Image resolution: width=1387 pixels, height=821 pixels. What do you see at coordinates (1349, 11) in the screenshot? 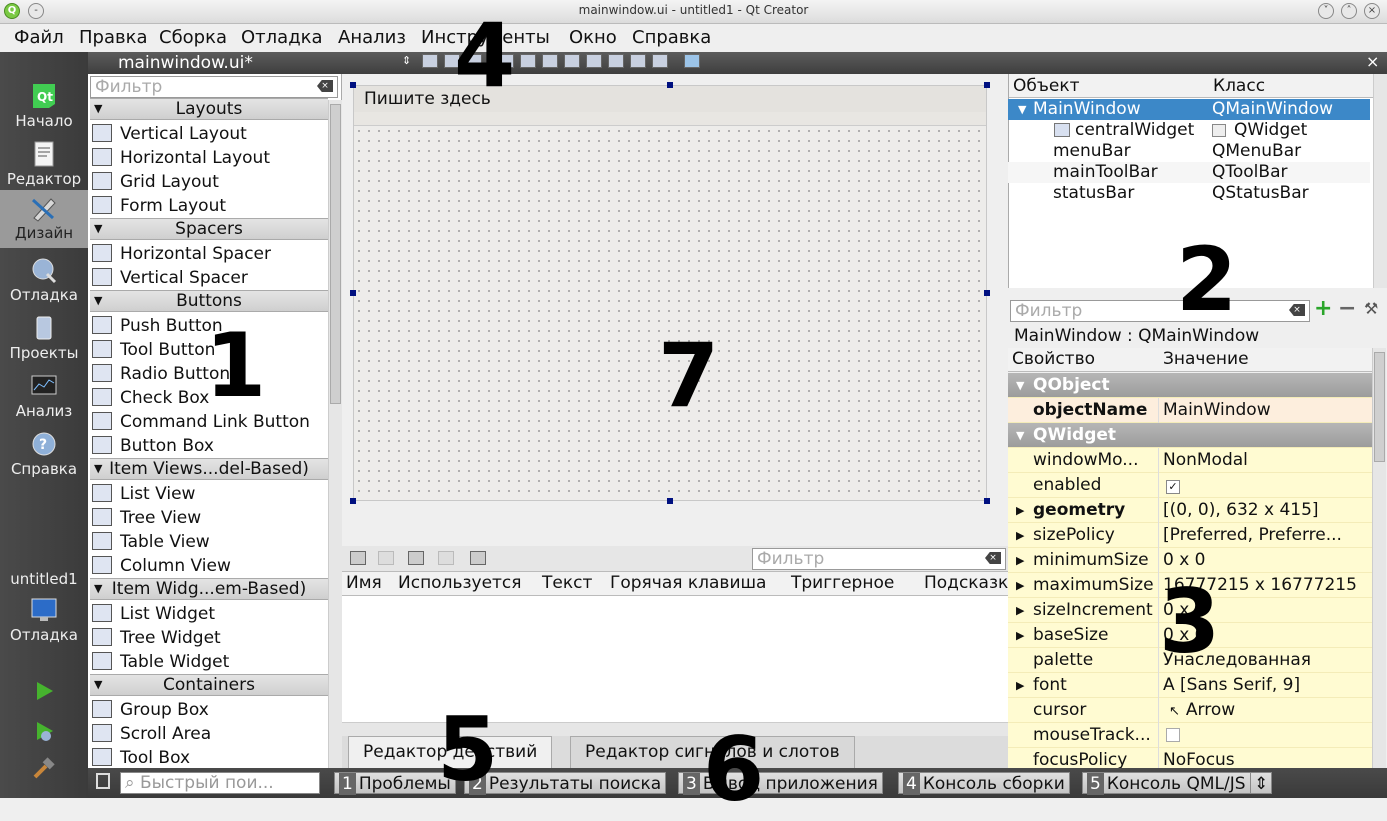
I see `maximize-button: ˄` at bounding box center [1349, 11].